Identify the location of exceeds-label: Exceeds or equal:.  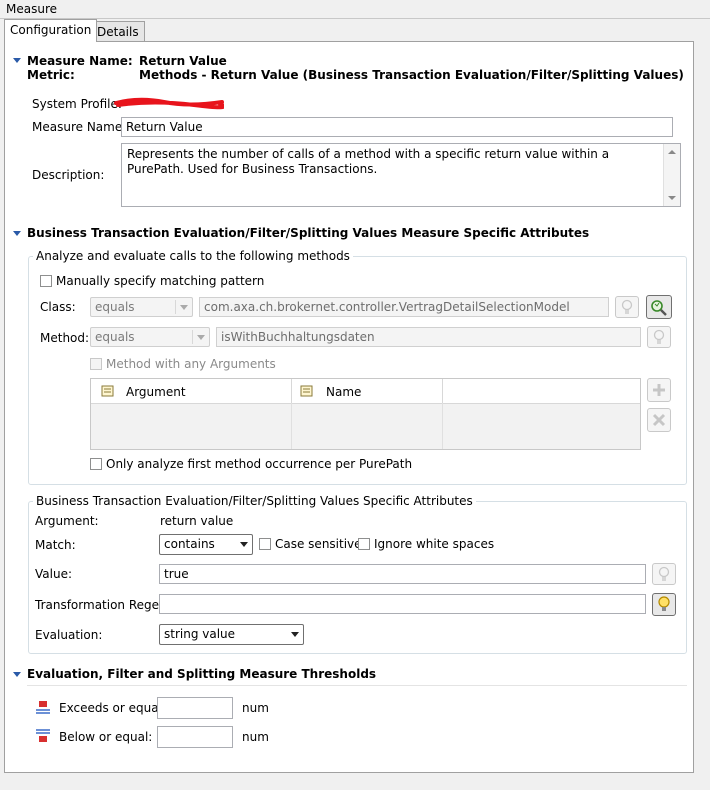
(112, 708).